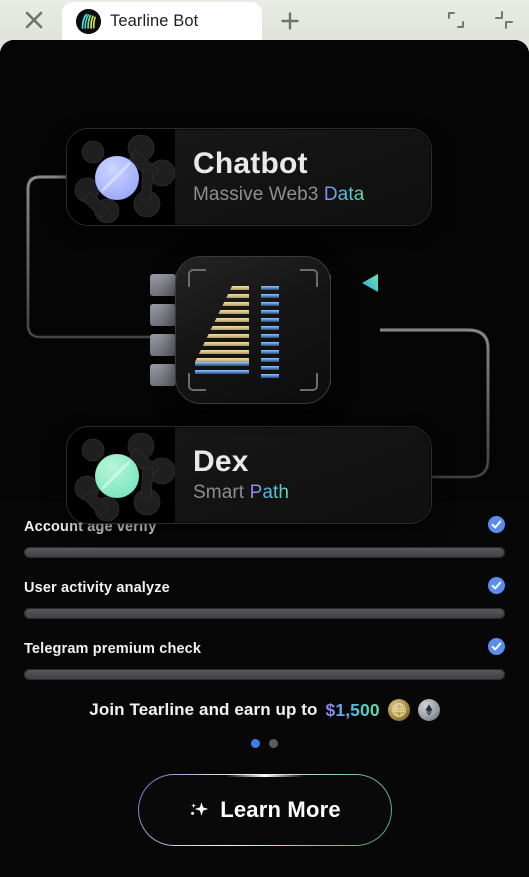 The height and width of the screenshot is (877, 529). I want to click on subtitle-plain: Massive Web3, so click(256, 194).